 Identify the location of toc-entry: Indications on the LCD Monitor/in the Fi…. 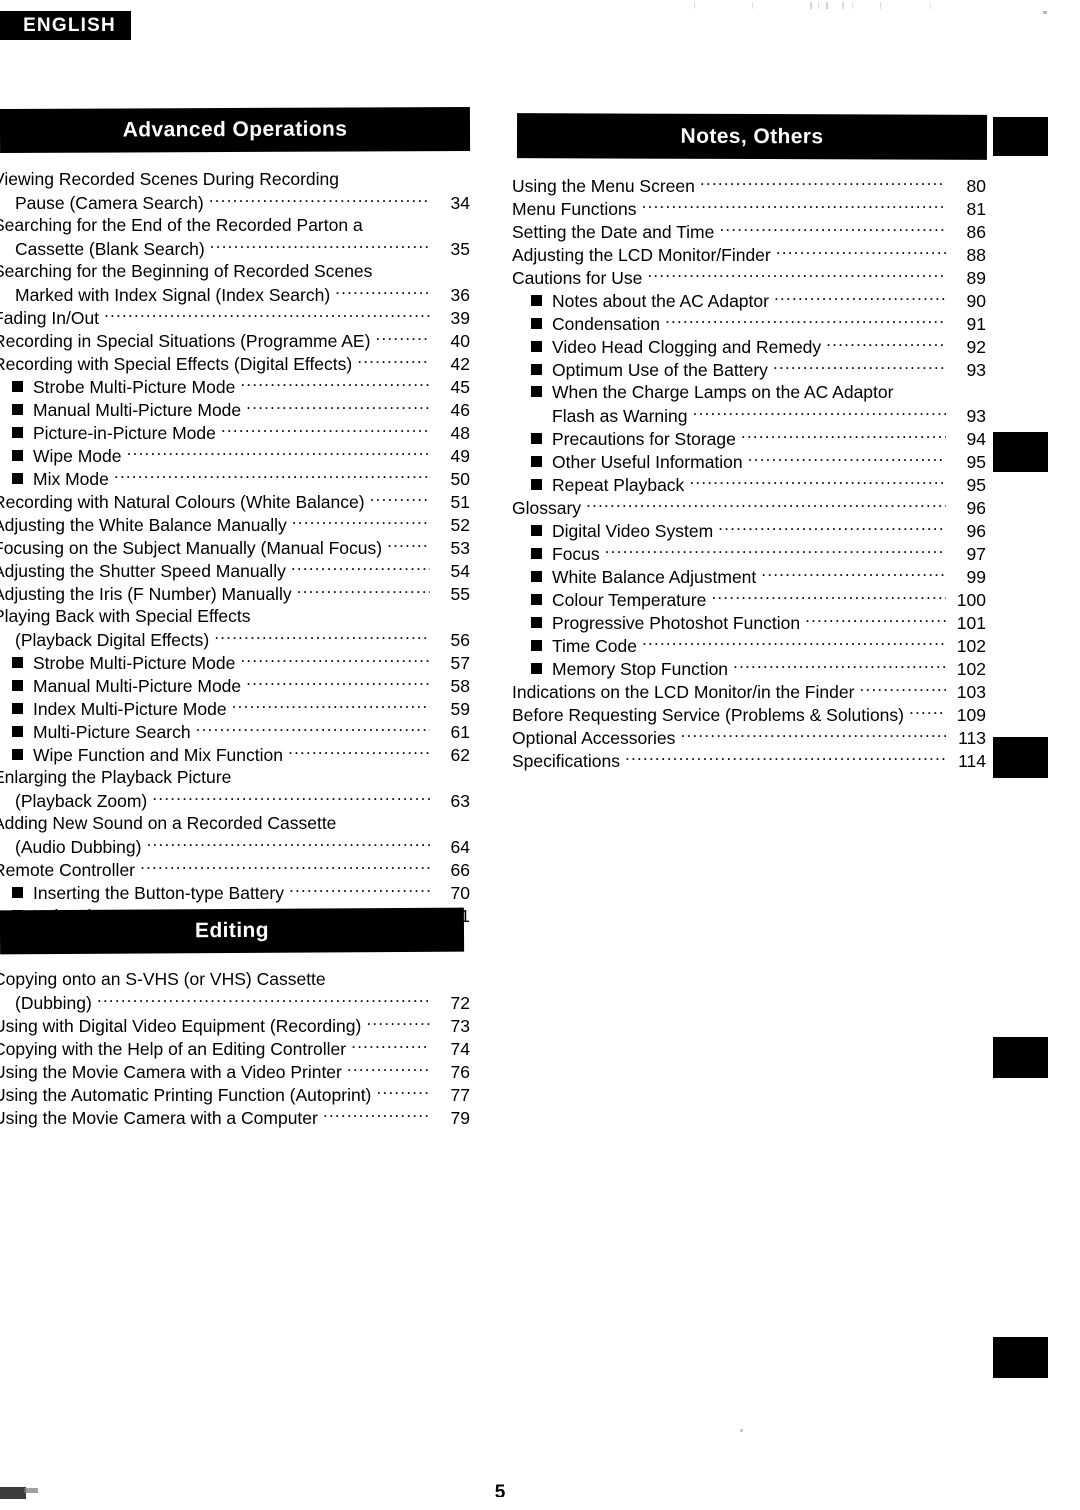
(749, 691).